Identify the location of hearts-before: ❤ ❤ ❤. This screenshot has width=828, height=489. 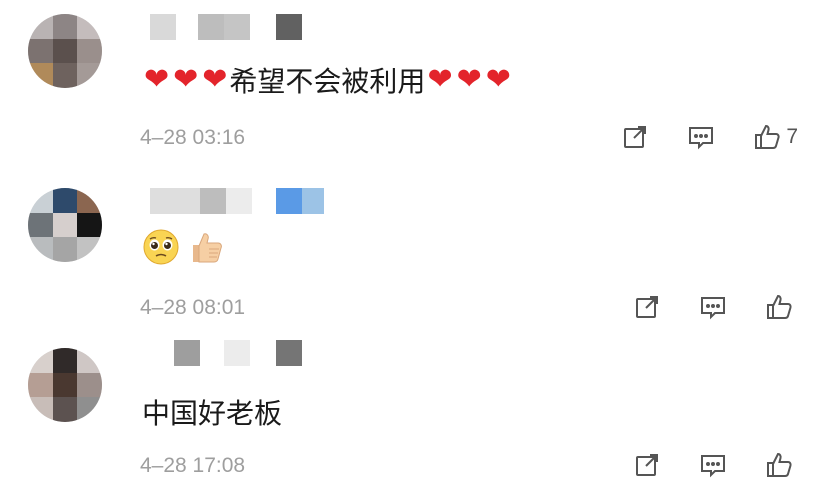
(185, 80).